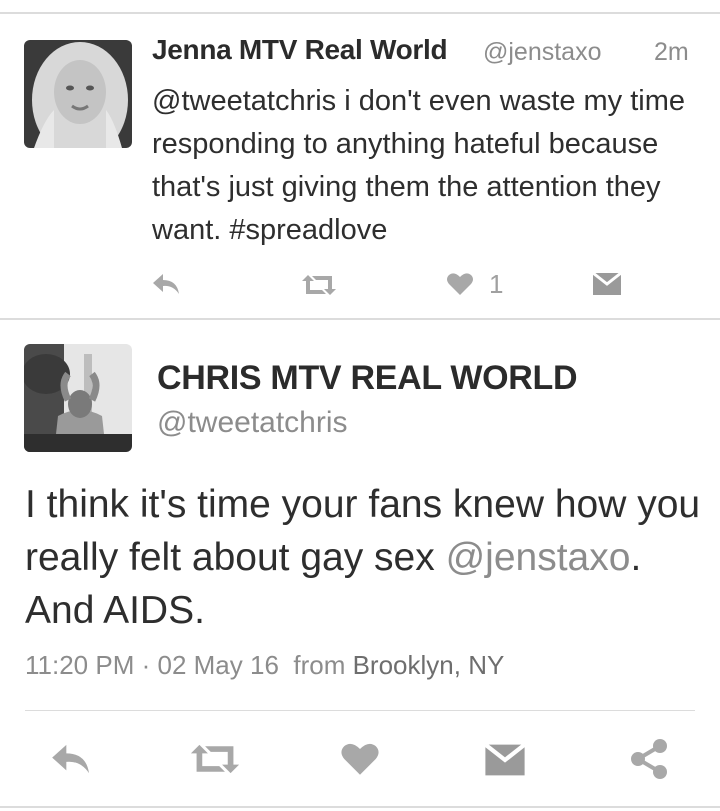  What do you see at coordinates (496, 284) in the screenshot?
I see `like-count: 1` at bounding box center [496, 284].